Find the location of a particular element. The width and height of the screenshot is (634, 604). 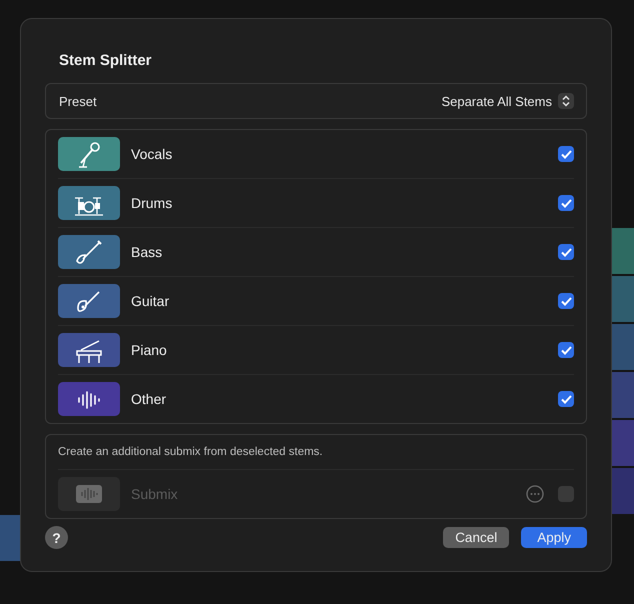

preset-popup: Separate All Stems is located at coordinates (507, 101).